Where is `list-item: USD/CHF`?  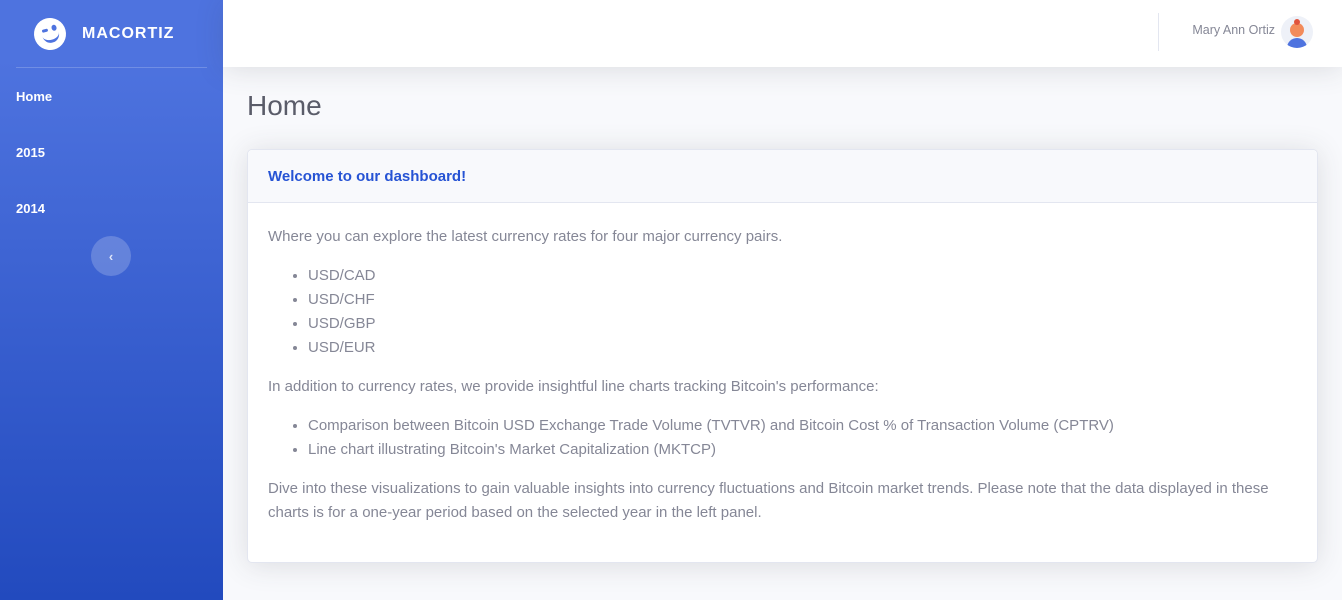 list-item: USD/CHF is located at coordinates (802, 300).